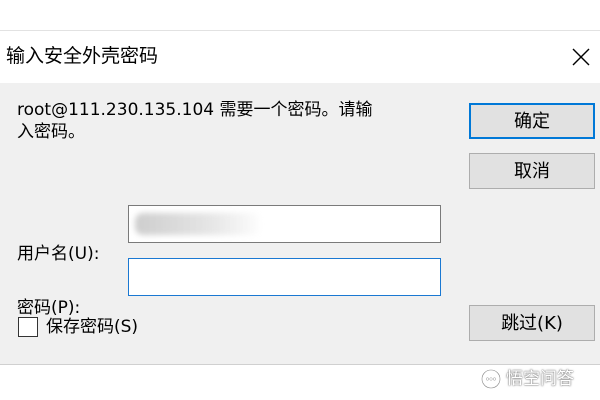 Image resolution: width=600 pixels, height=400 pixels. What do you see at coordinates (540, 379) in the screenshot?
I see `watermark-text: 悟空问答` at bounding box center [540, 379].